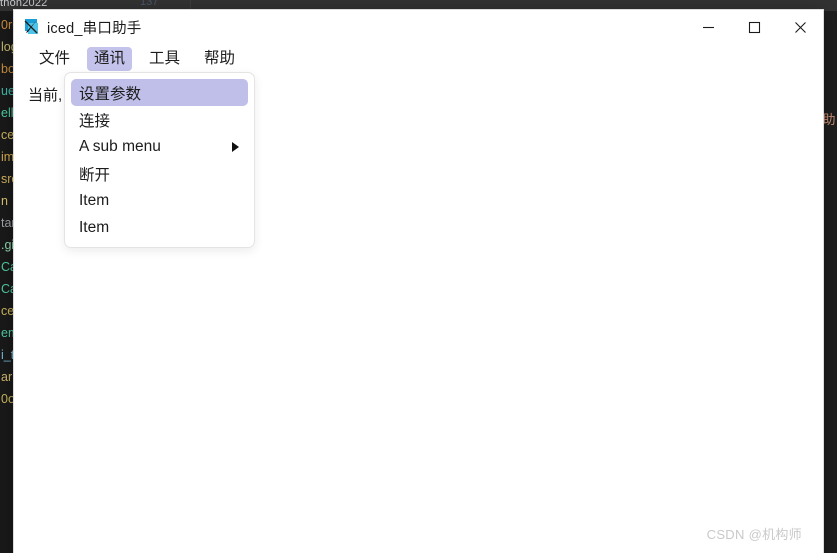 This screenshot has width=837, height=553. I want to click on menu-bar: 文件 通讯 工具 帮助, so click(418, 59).